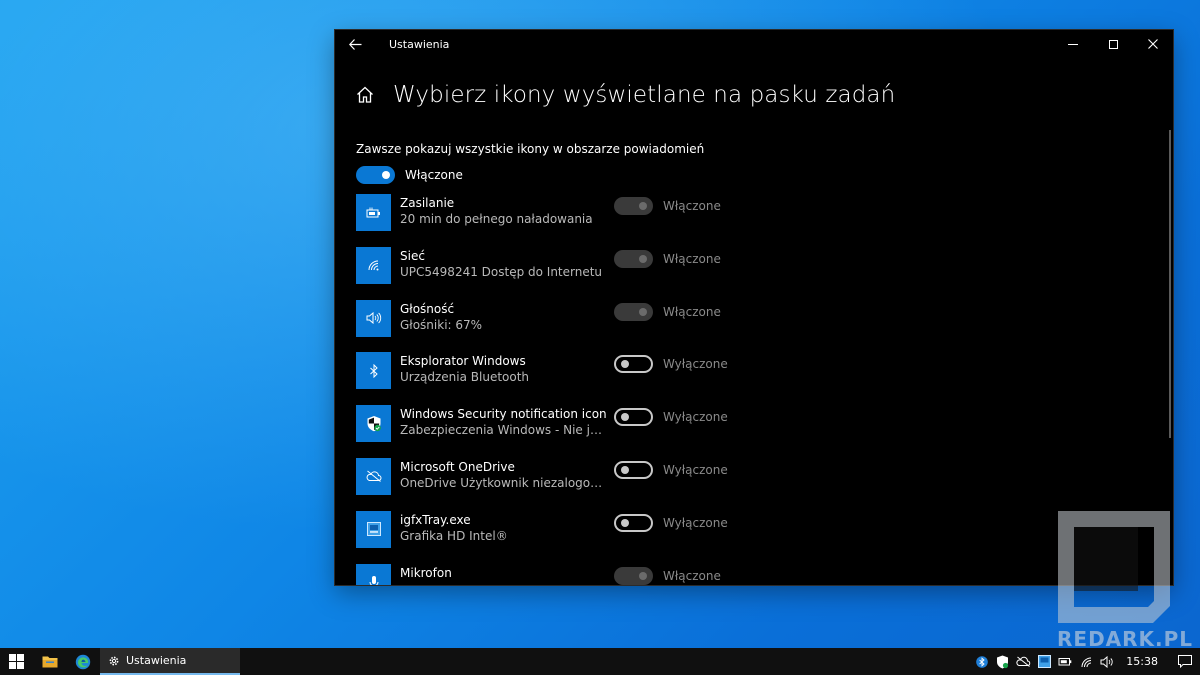 The image size is (1200, 675). I want to click on item-name: Mikrofon, so click(426, 572).